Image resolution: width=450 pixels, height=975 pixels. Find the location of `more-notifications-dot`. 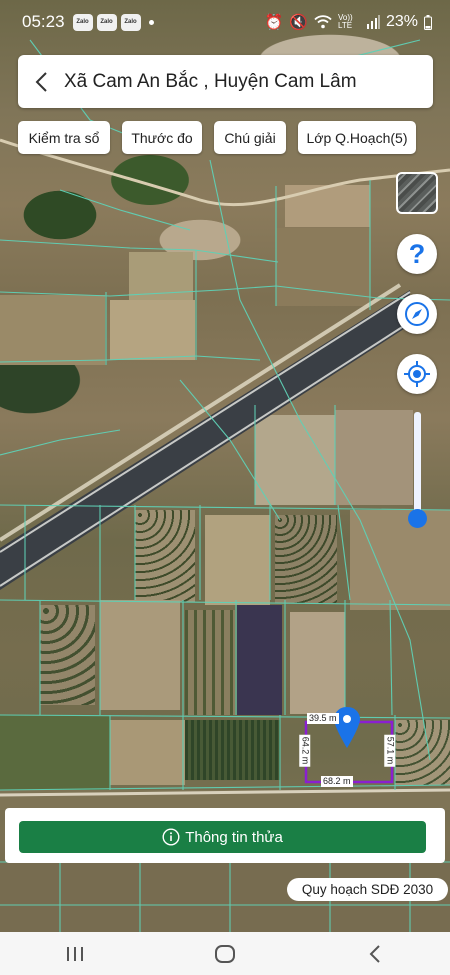

more-notifications-dot is located at coordinates (151, 22).